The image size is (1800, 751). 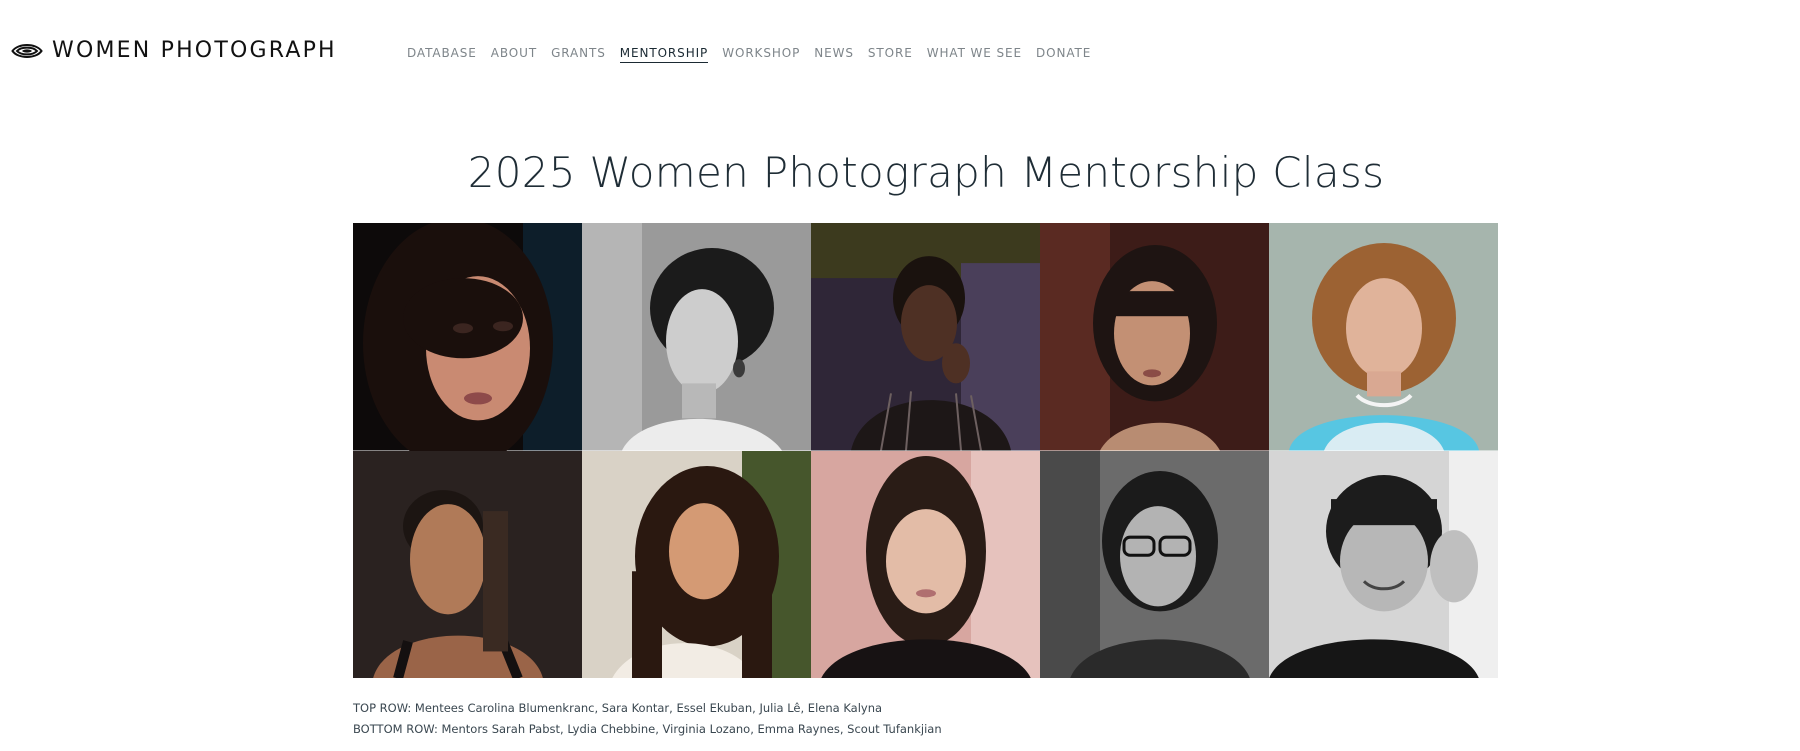 What do you see at coordinates (578, 54) in the screenshot?
I see `nav-grants: GRANTS` at bounding box center [578, 54].